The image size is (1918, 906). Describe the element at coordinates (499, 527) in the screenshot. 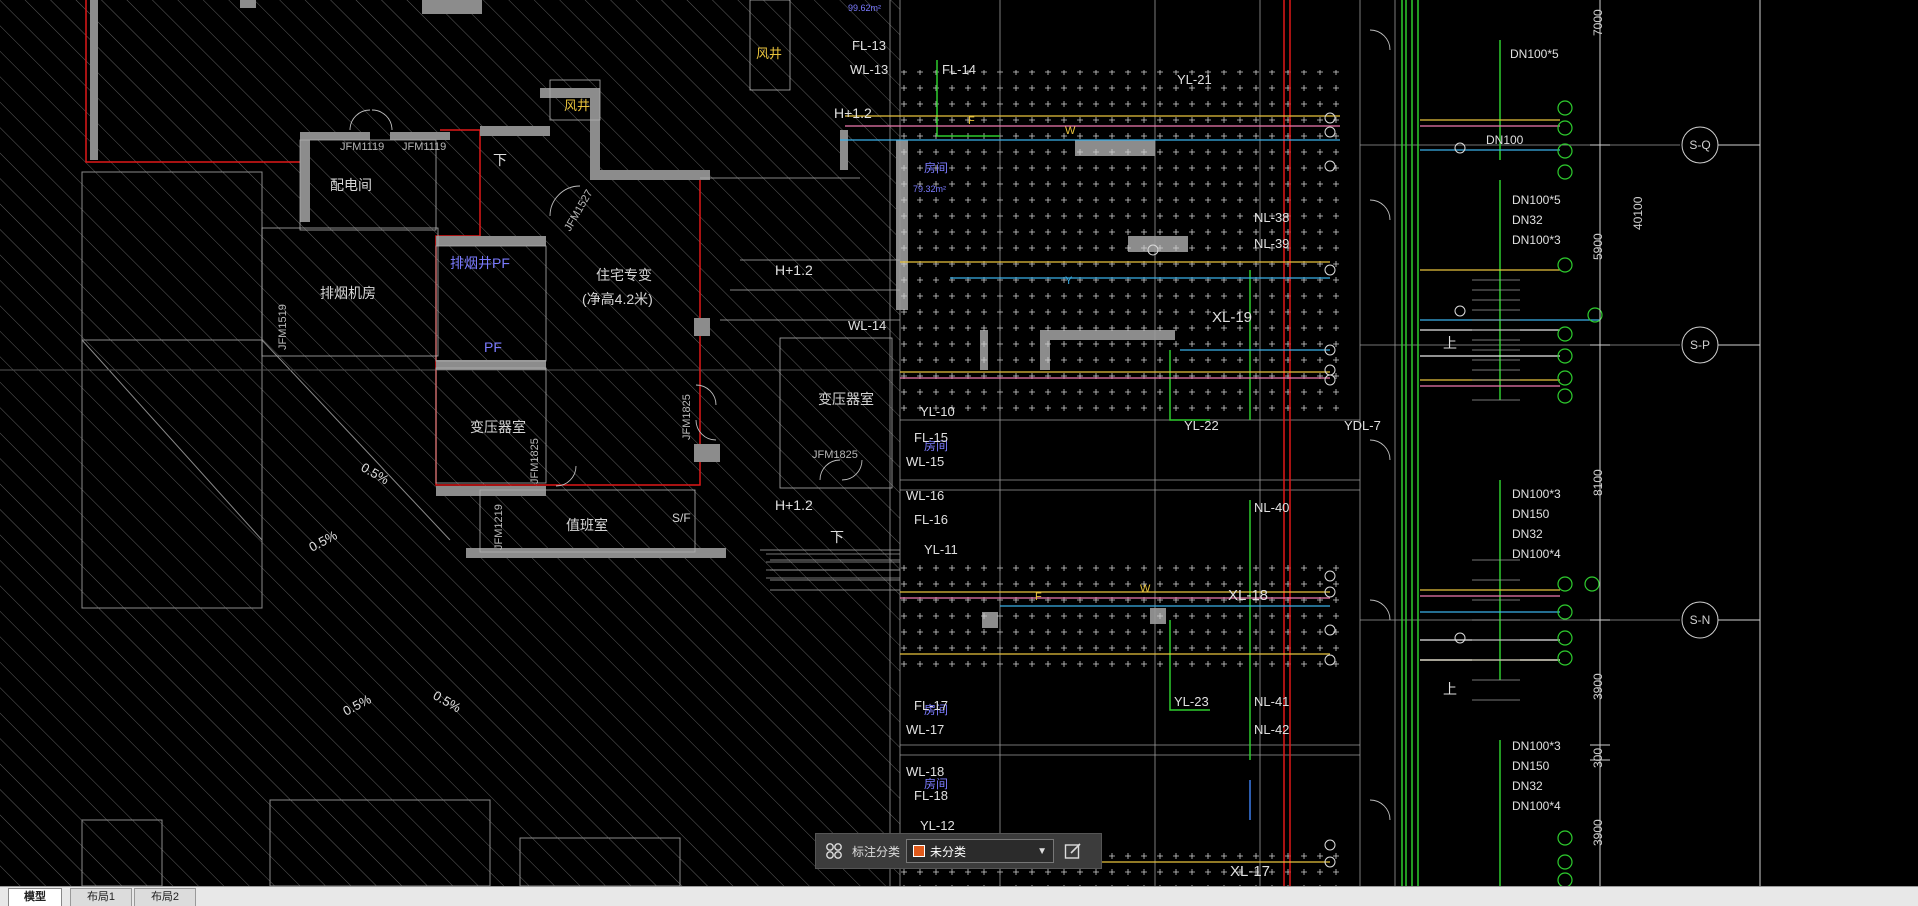

I see `door-tag: JFM1219` at that location.